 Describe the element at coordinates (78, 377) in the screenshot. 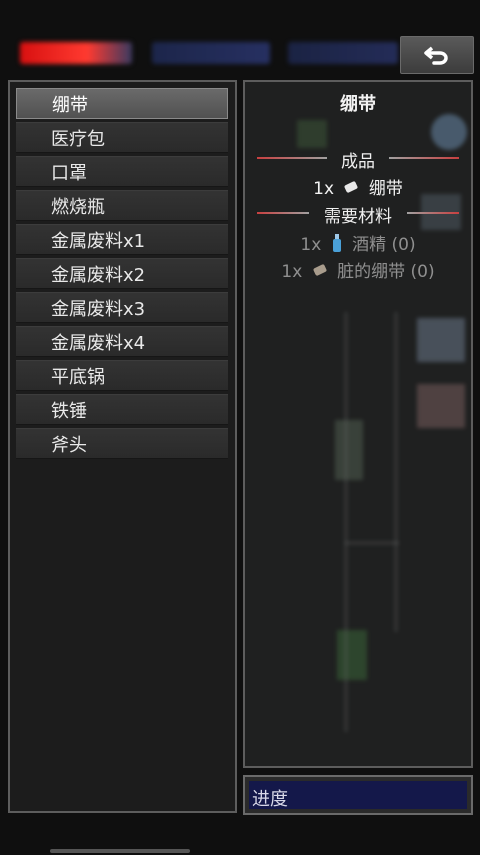

I see `recipe-item-label: 平底锅` at that location.